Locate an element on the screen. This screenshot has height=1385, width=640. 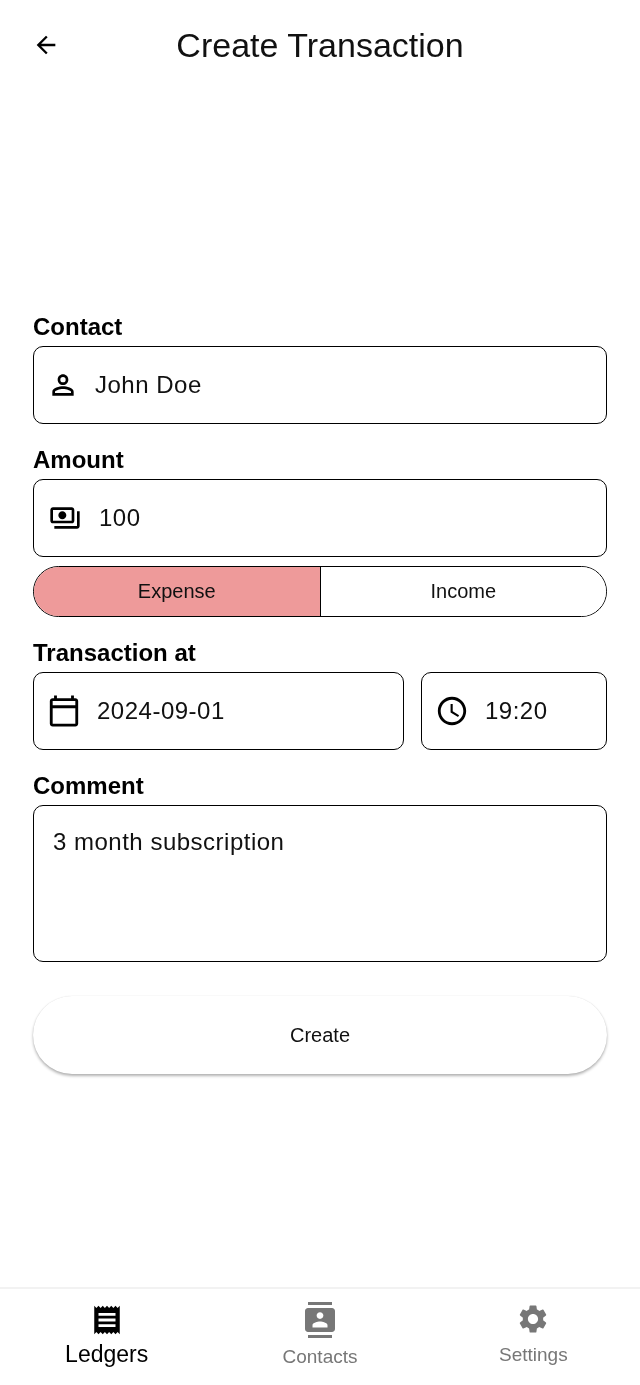
type-toggle-option: Expense is located at coordinates (177, 591).